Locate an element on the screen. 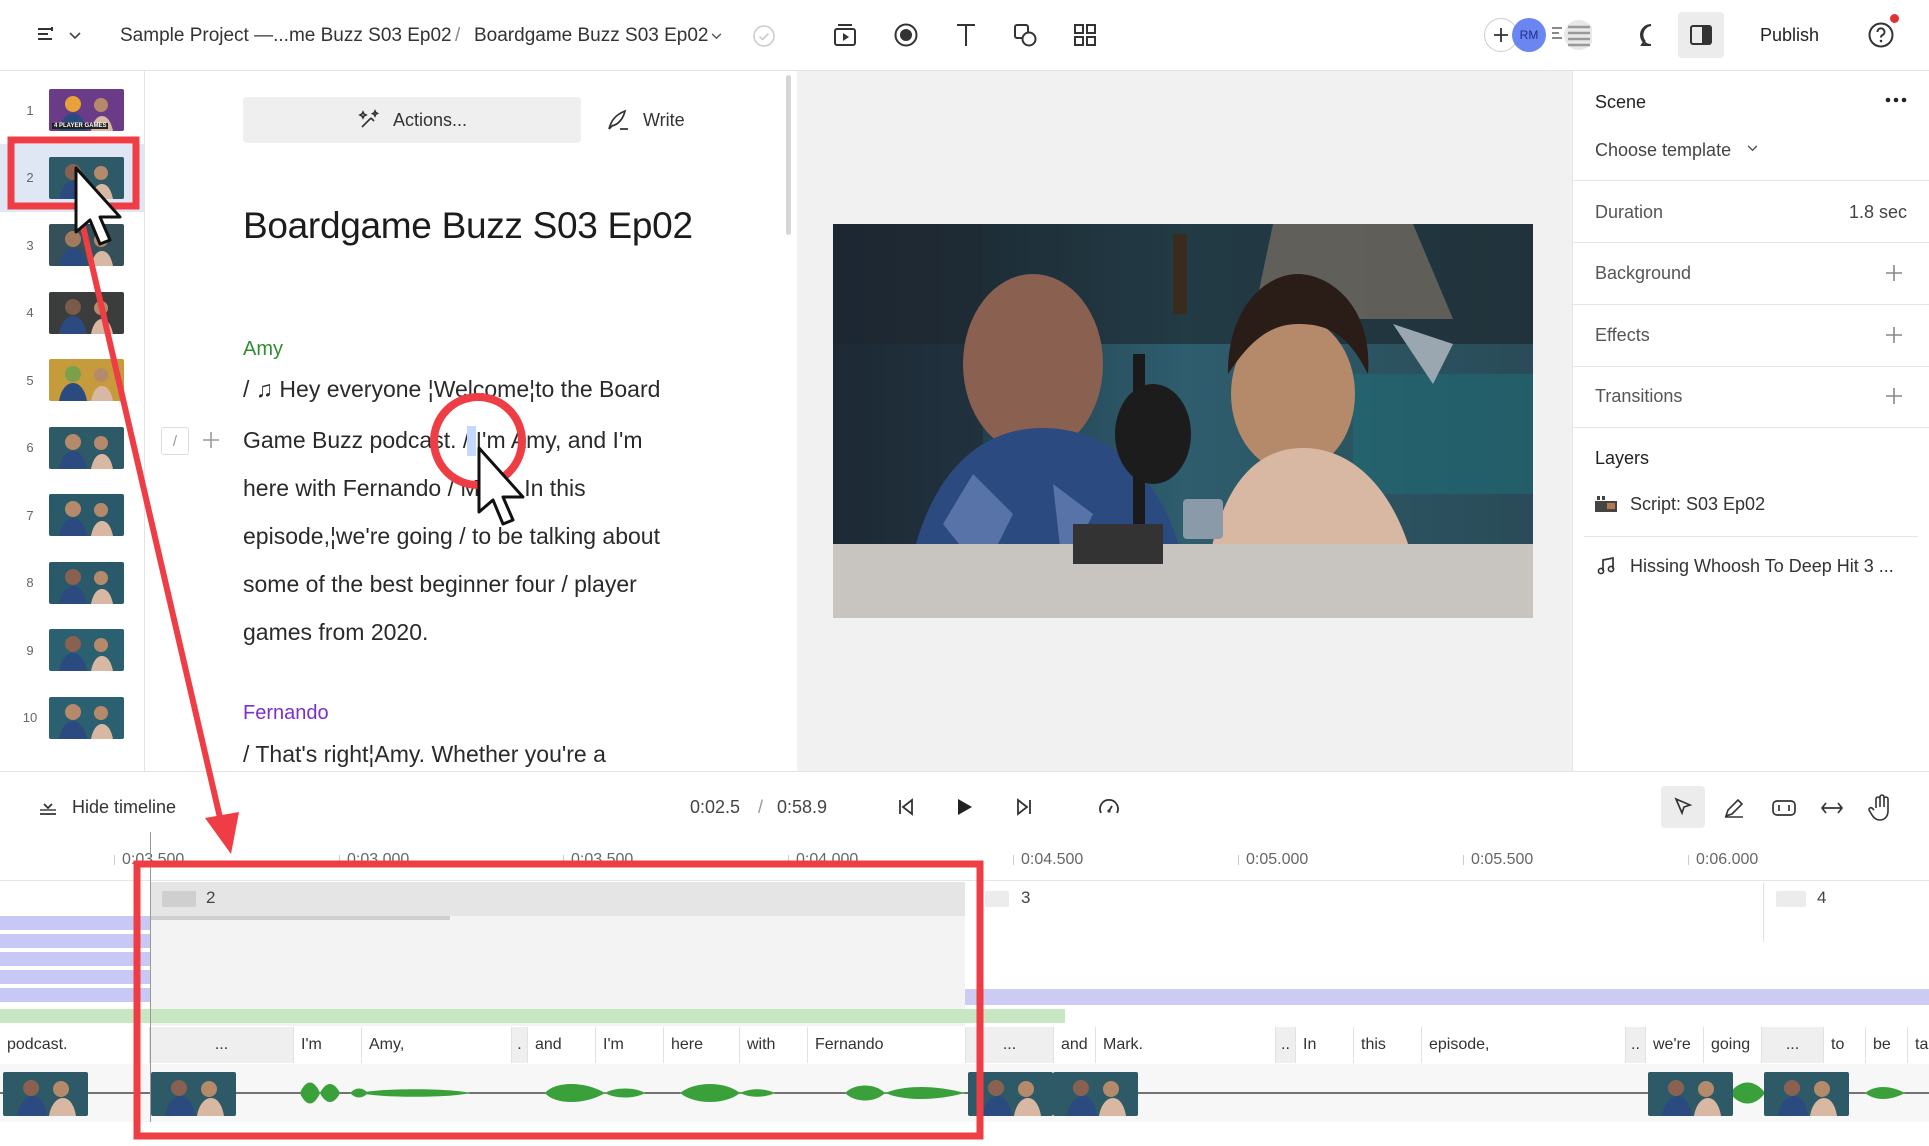  scene-thumbnail-5: 5 is located at coordinates (72, 380).